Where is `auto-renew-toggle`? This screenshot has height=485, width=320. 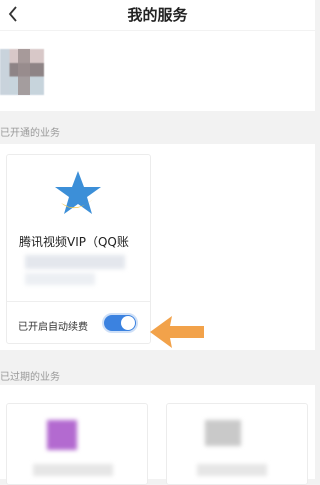
auto-renew-toggle is located at coordinates (120, 323).